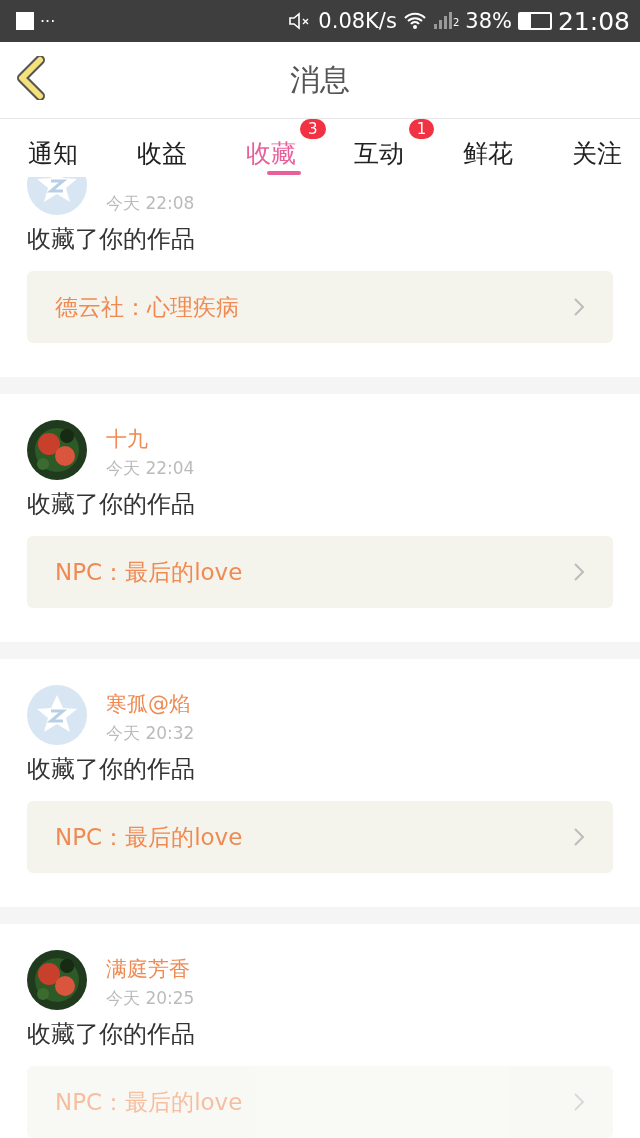 The height and width of the screenshot is (1138, 640). I want to click on back-chevron-icon, so click(31, 78).